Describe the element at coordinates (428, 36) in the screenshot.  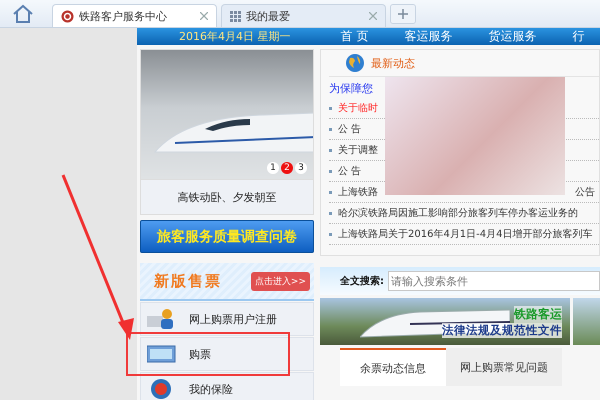
I see `nav-link: 客运服务` at that location.